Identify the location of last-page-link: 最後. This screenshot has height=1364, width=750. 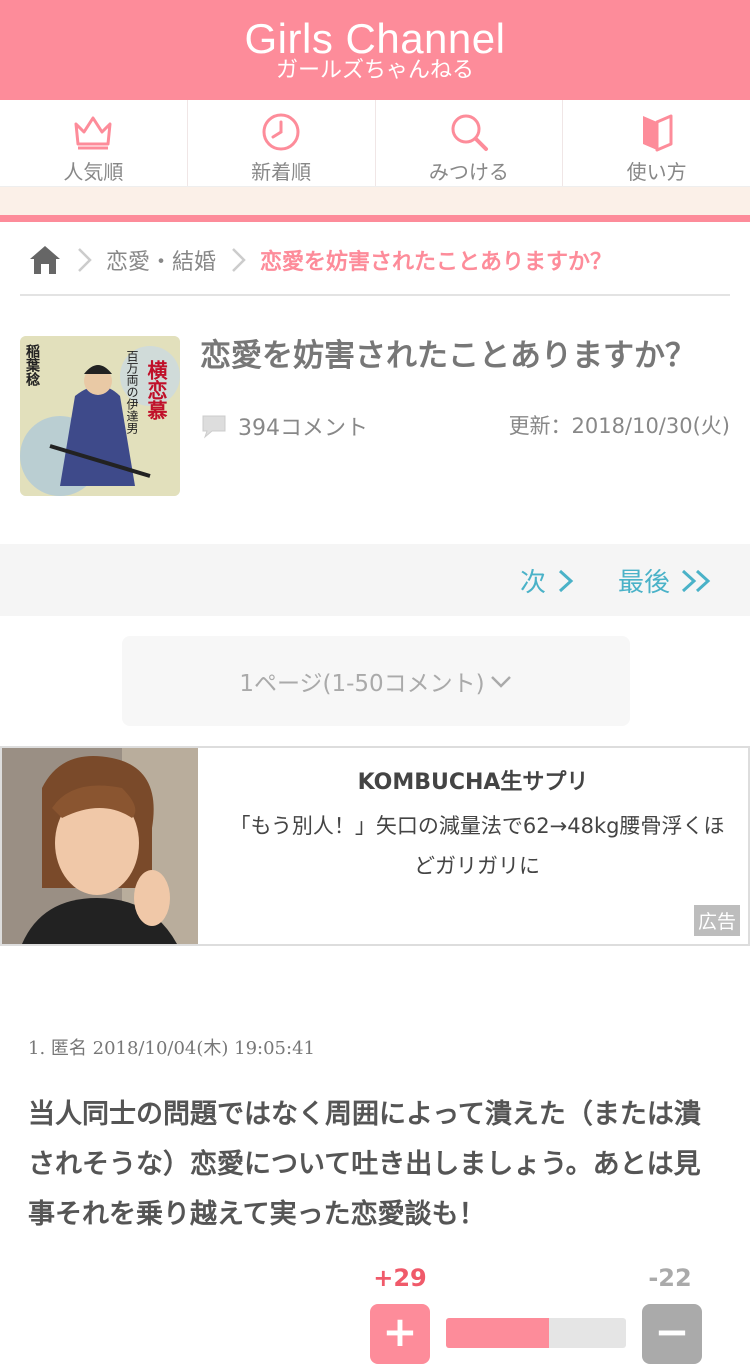
(666, 580).